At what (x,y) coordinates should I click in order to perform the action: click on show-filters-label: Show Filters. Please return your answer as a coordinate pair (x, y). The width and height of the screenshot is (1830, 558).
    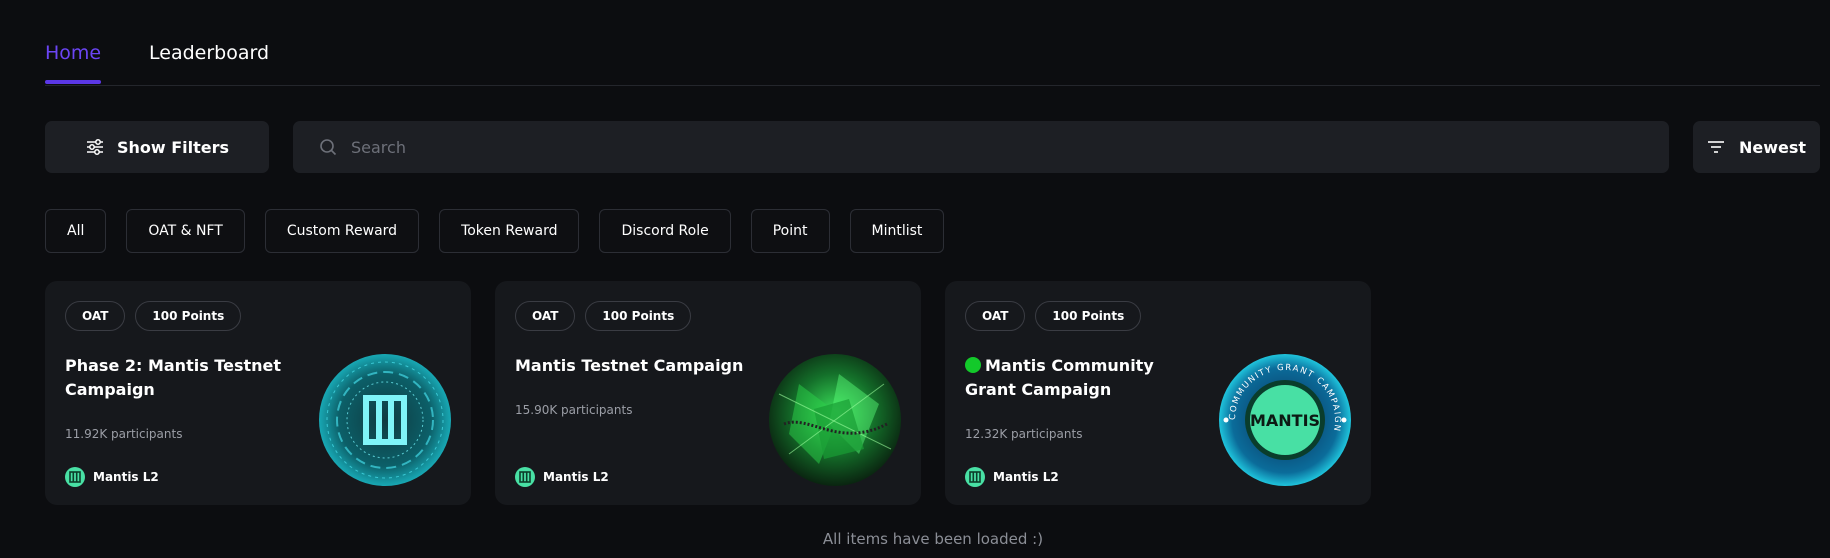
    Looking at the image, I should click on (173, 147).